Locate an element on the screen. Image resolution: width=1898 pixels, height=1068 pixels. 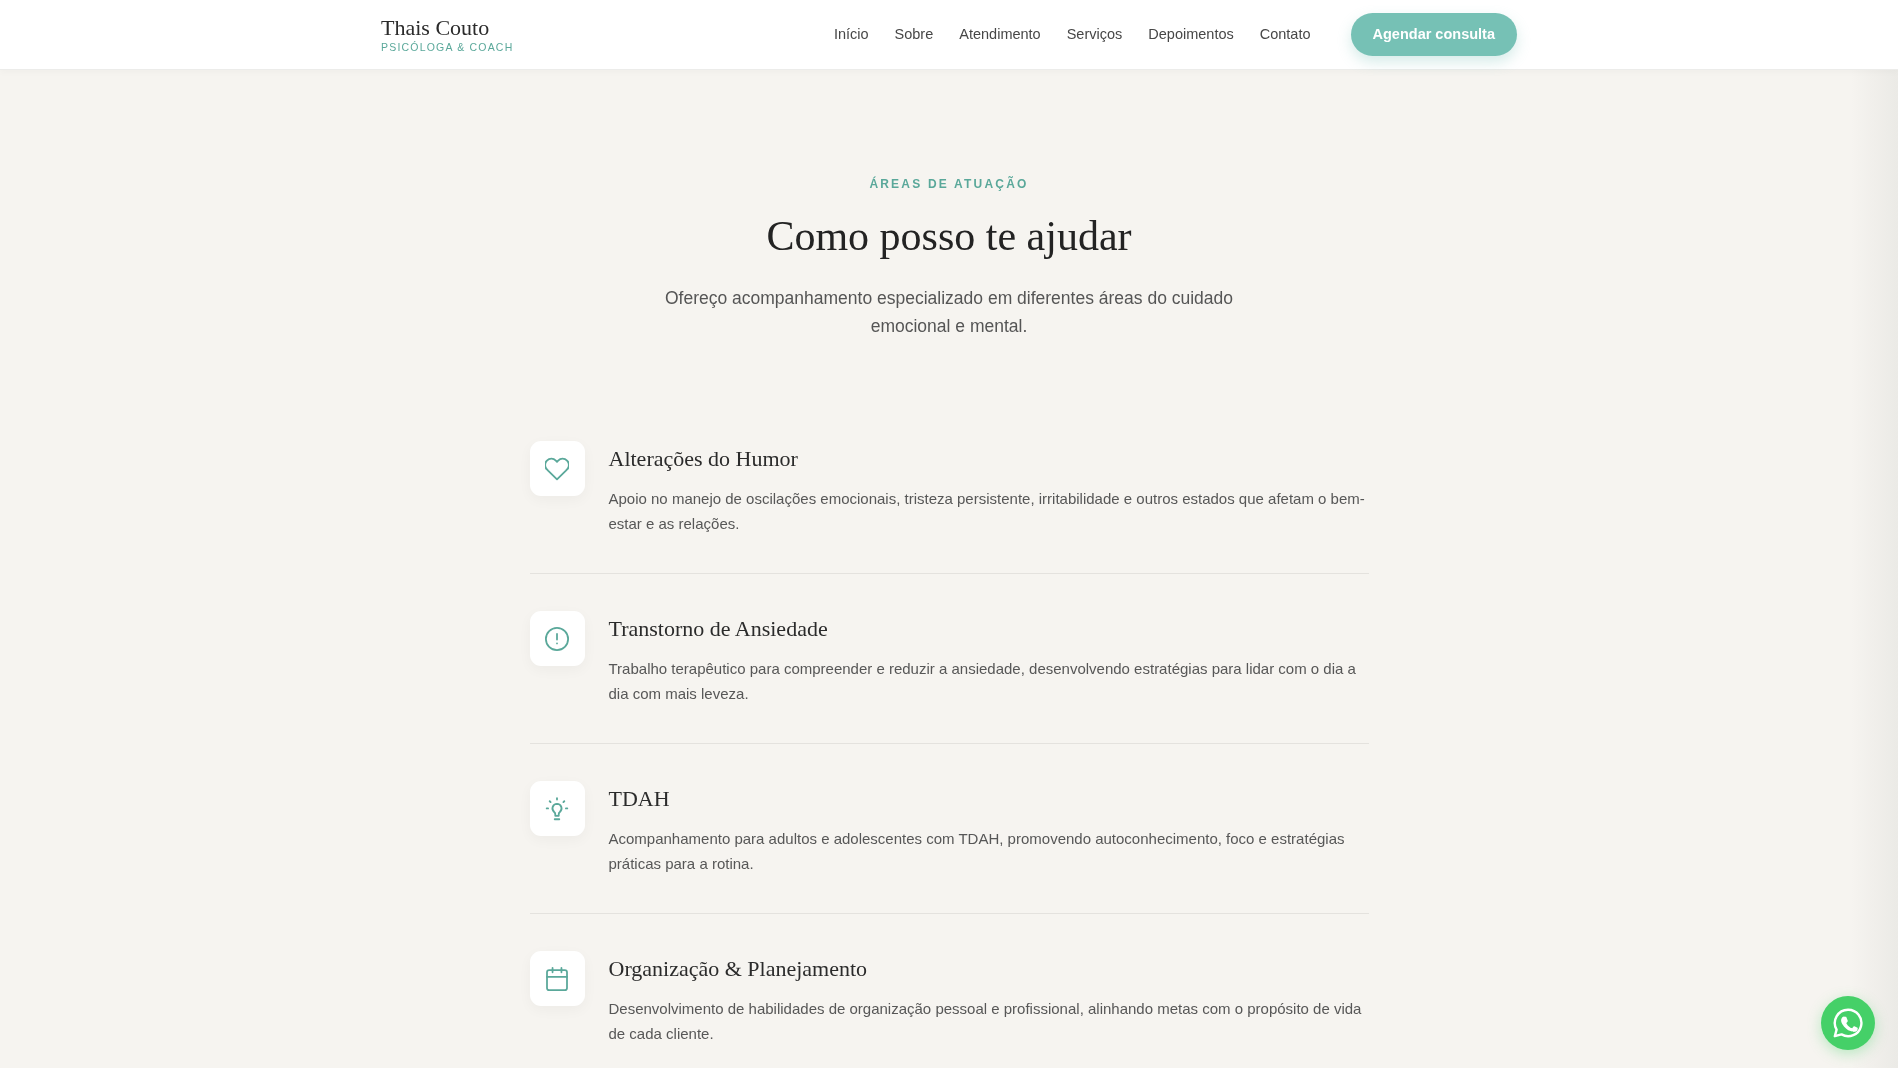
service-title: Transtorno de Ansiedade is located at coordinates (718, 629).